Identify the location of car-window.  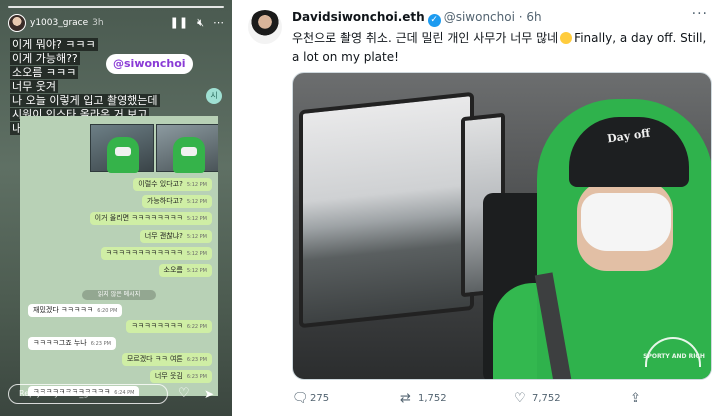
(386, 210).